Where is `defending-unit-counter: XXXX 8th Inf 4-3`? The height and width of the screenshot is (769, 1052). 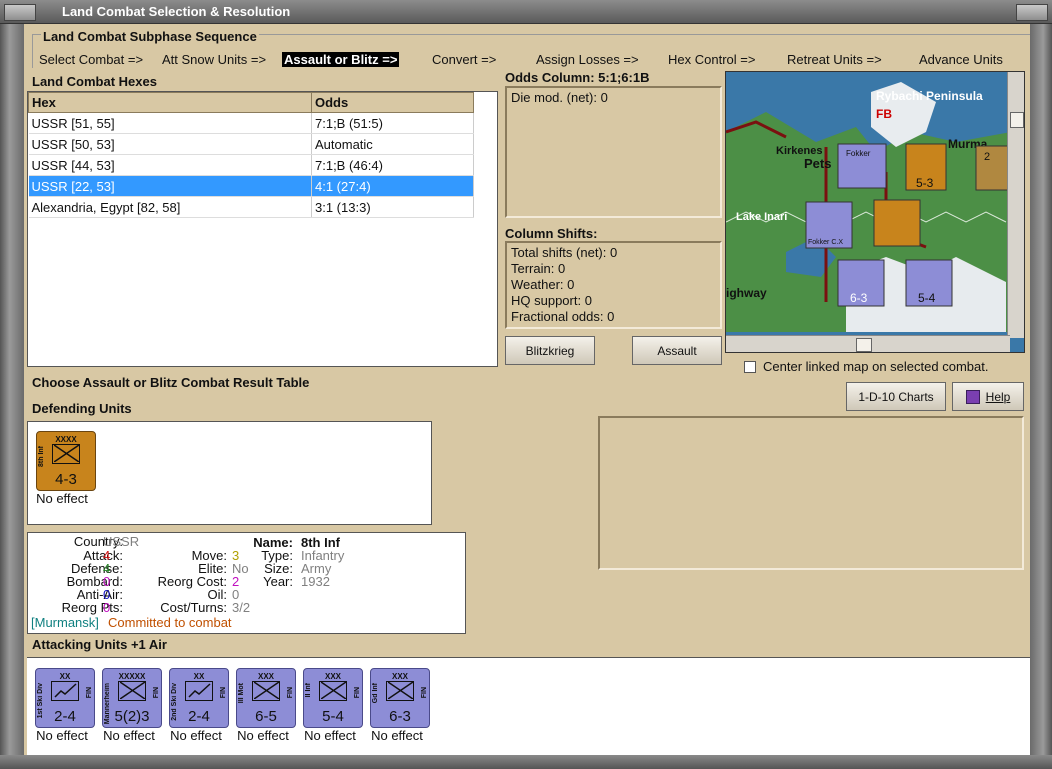 defending-unit-counter: XXXX 8th Inf 4-3 is located at coordinates (66, 461).